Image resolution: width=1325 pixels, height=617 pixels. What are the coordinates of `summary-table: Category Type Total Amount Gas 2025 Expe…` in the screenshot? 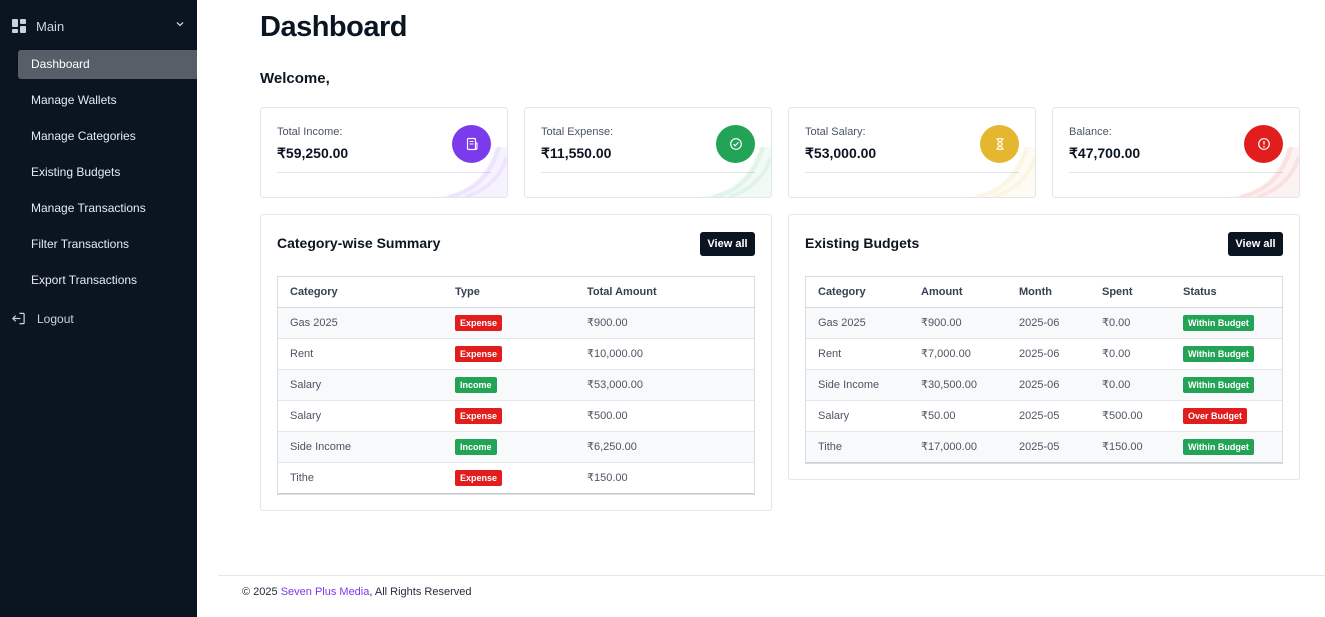 It's located at (516, 385).